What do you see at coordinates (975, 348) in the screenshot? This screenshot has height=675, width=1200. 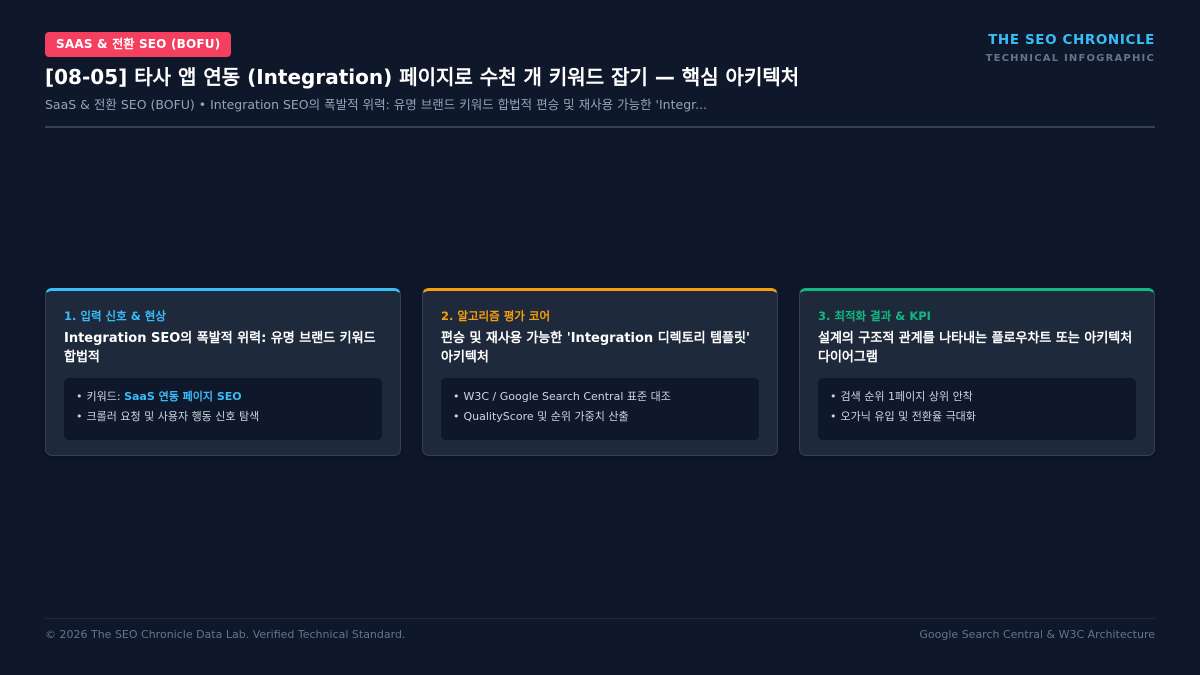 I see `card-heading: 설계의 구조적 관계를 나타내는 플로우차트 또는 아키텍처 다이어그램` at bounding box center [975, 348].